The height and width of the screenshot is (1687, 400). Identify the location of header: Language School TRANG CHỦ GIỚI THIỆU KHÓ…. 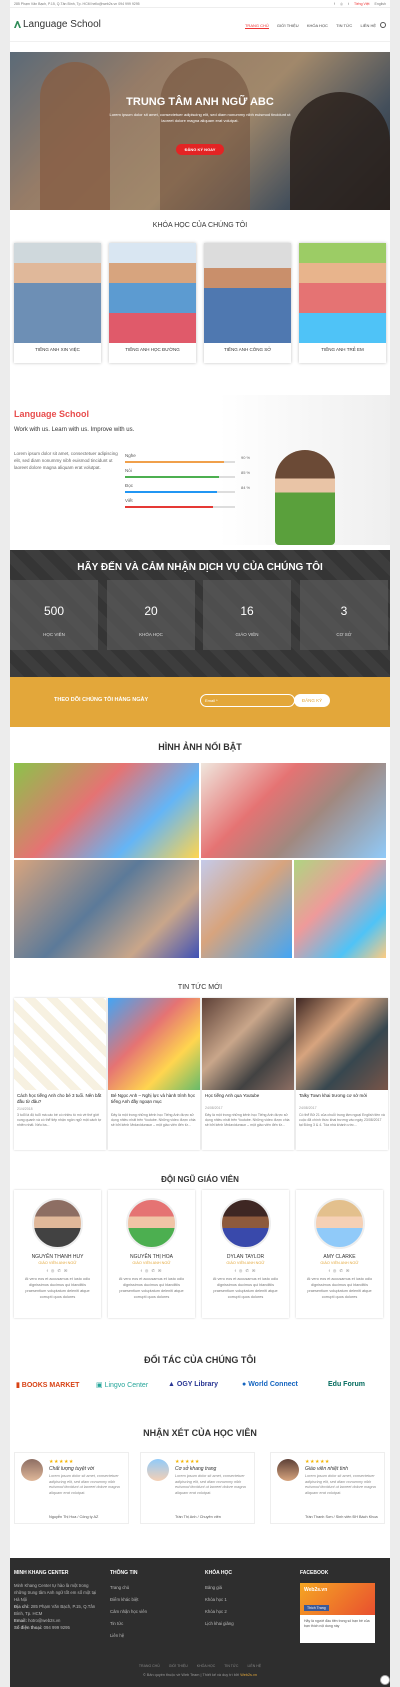
(200, 25).